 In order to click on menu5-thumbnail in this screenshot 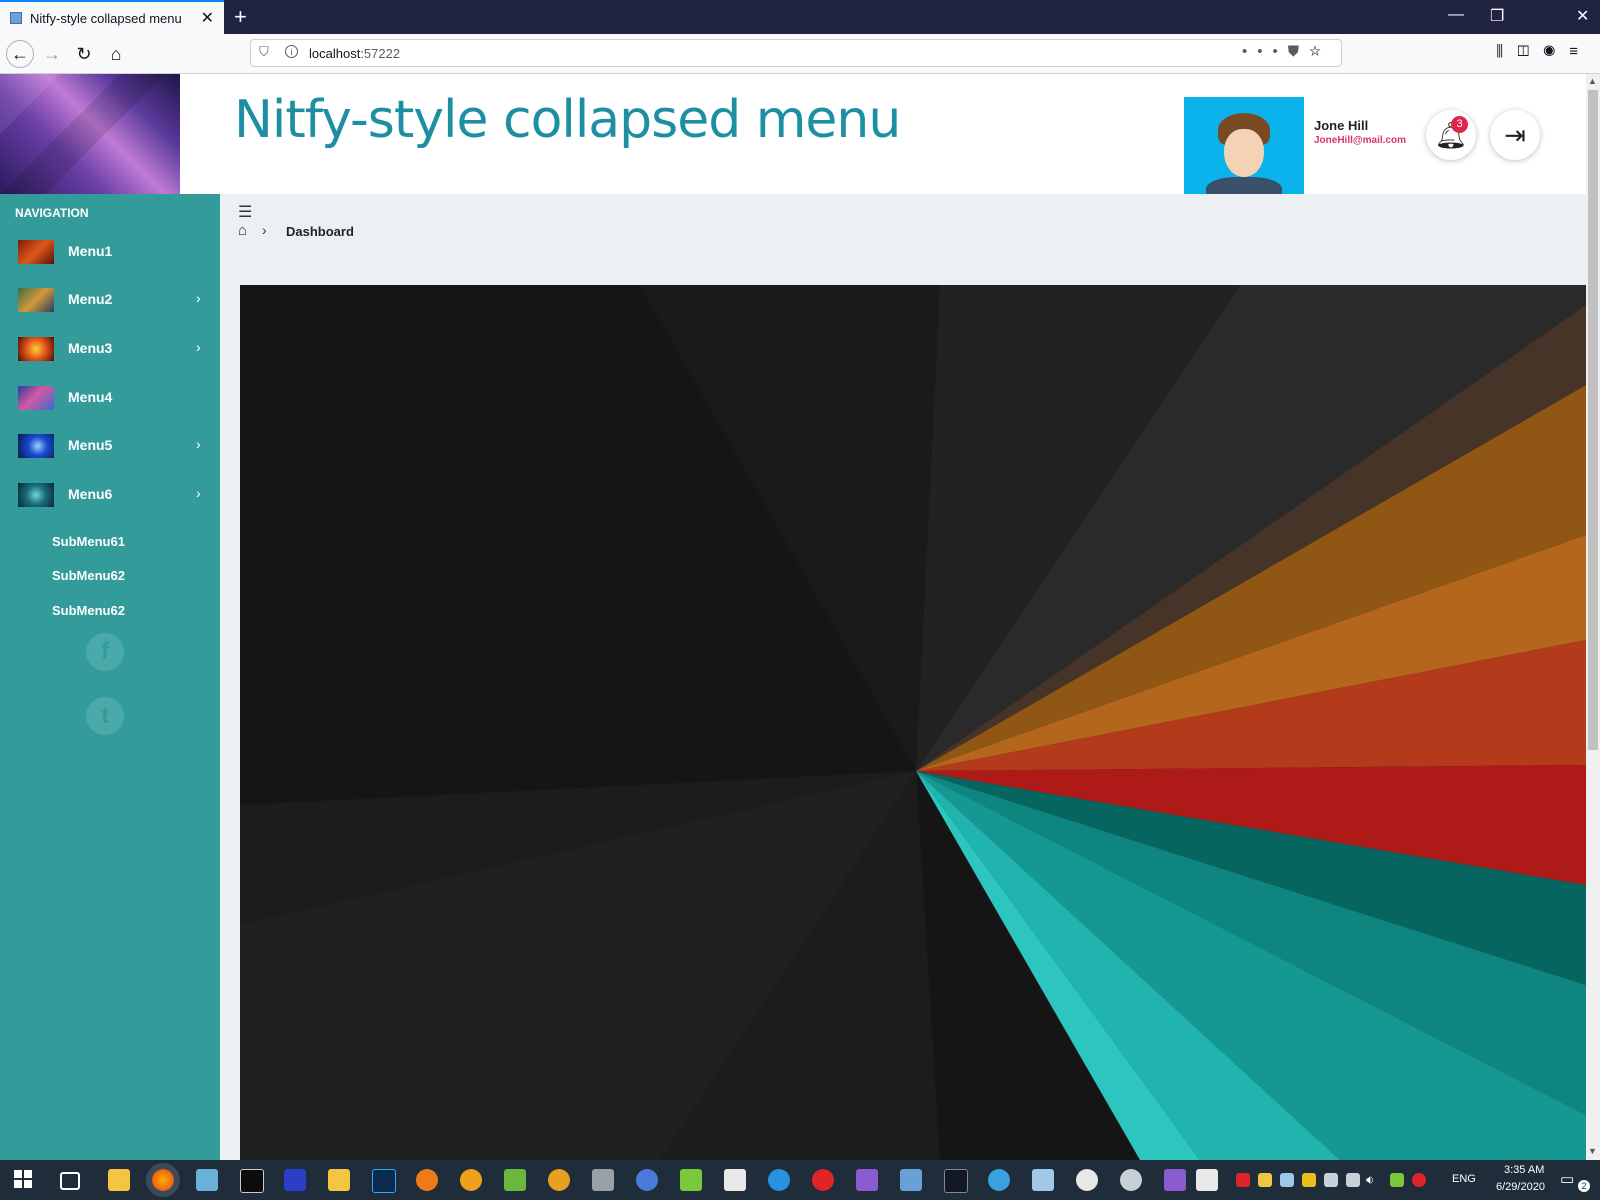, I will do `click(36, 446)`.